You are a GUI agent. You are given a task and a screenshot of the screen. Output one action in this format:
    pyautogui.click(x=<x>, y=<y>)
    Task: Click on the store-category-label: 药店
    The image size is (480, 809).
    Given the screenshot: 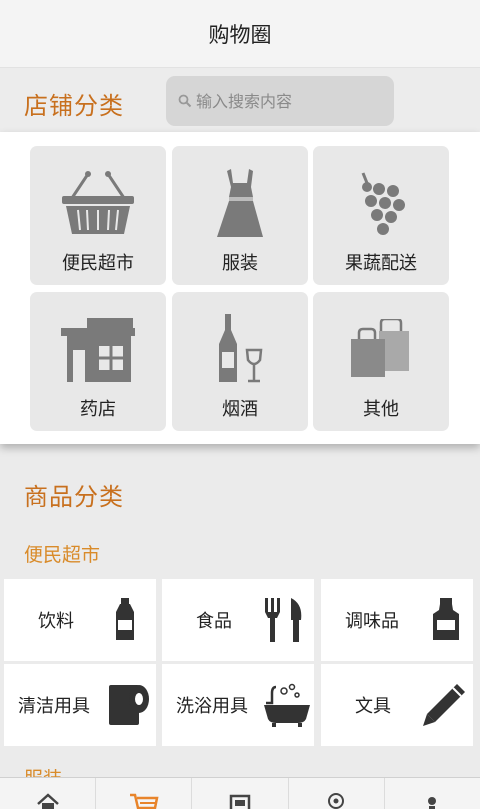 What is the action you would take?
    pyautogui.click(x=98, y=409)
    